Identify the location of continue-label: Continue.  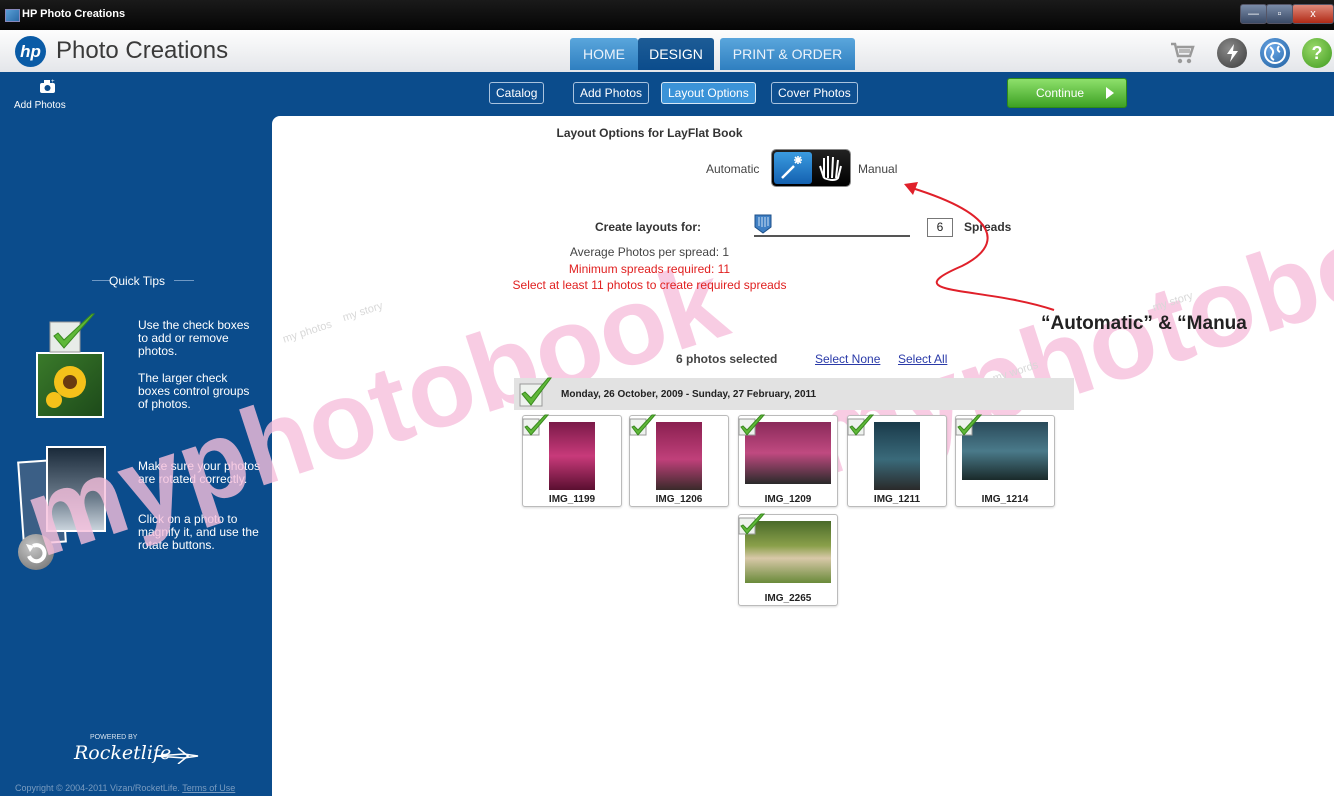
(1060, 93).